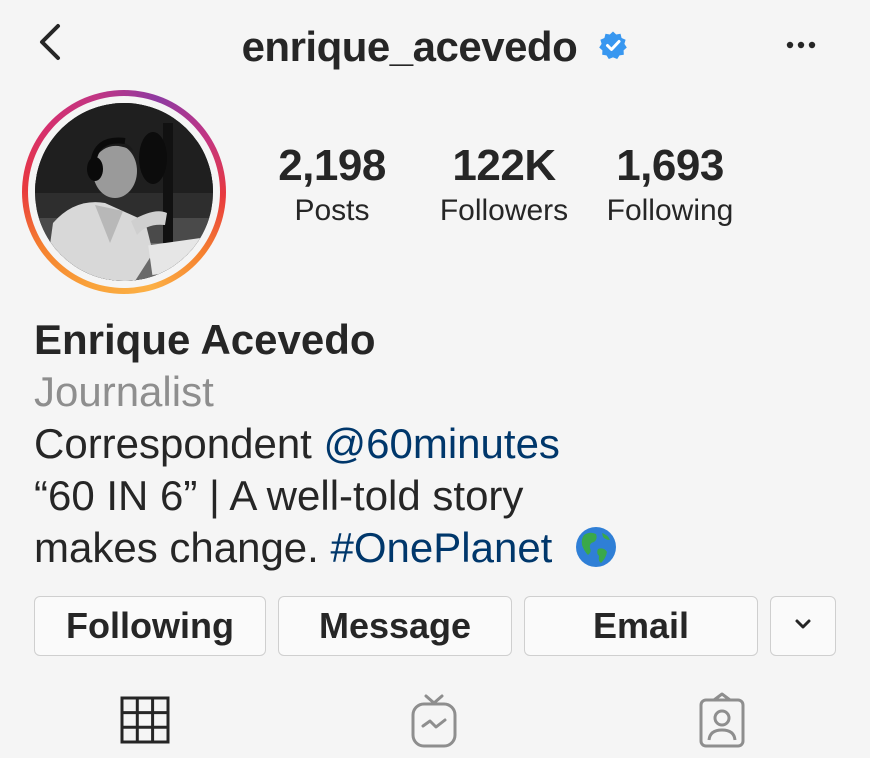  I want to click on email-button: Email, so click(641, 626).